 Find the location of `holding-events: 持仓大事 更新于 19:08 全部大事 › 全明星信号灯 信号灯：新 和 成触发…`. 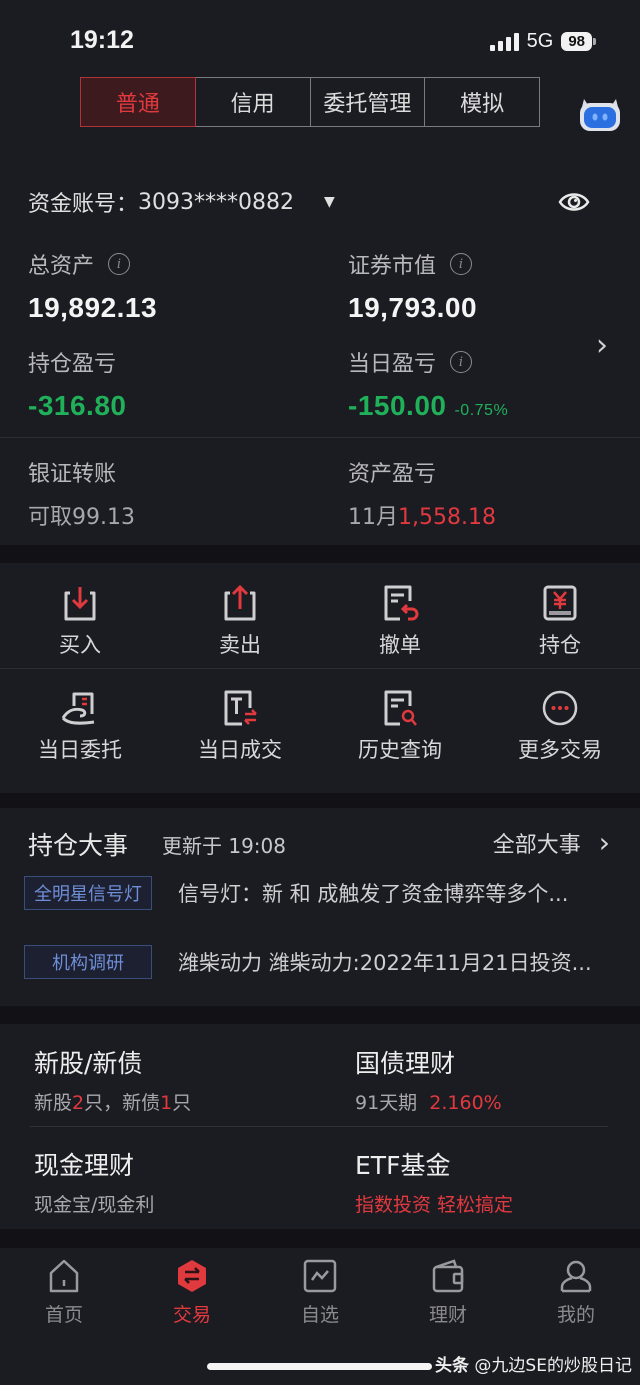

holding-events: 持仓大事 更新于 19:08 全部大事 › 全明星信号灯 信号灯：新 和 成触发… is located at coordinates (320, 907).